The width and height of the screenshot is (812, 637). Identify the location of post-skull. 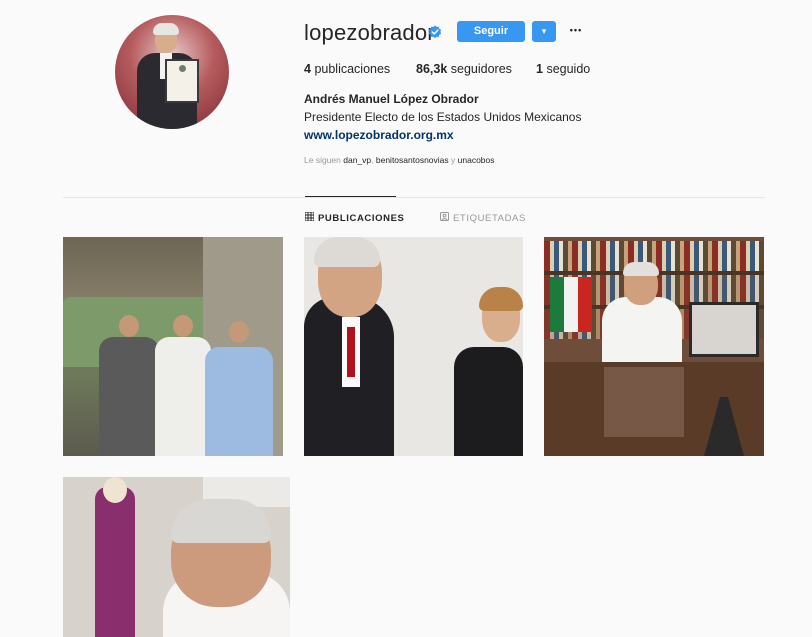
(115, 490).